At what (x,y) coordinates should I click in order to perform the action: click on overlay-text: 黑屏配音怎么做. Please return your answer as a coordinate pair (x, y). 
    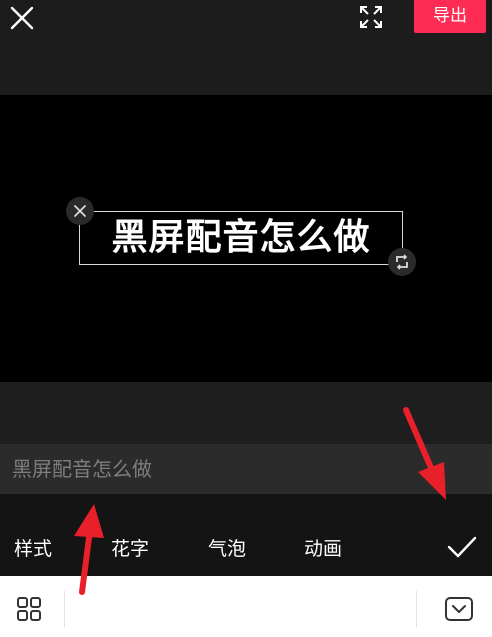
    Looking at the image, I should click on (241, 237).